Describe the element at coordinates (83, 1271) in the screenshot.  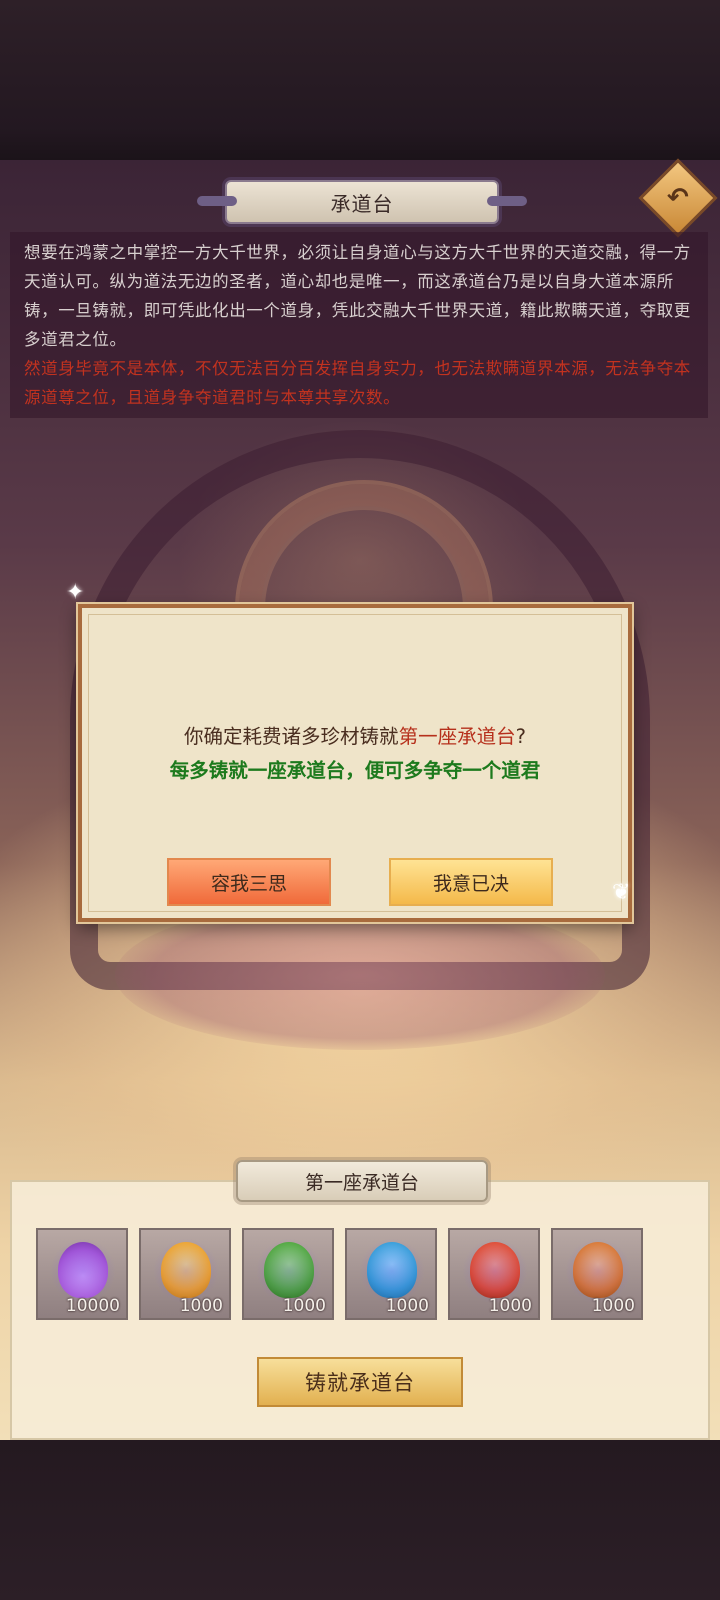
I see `purple-crystal-icon` at that location.